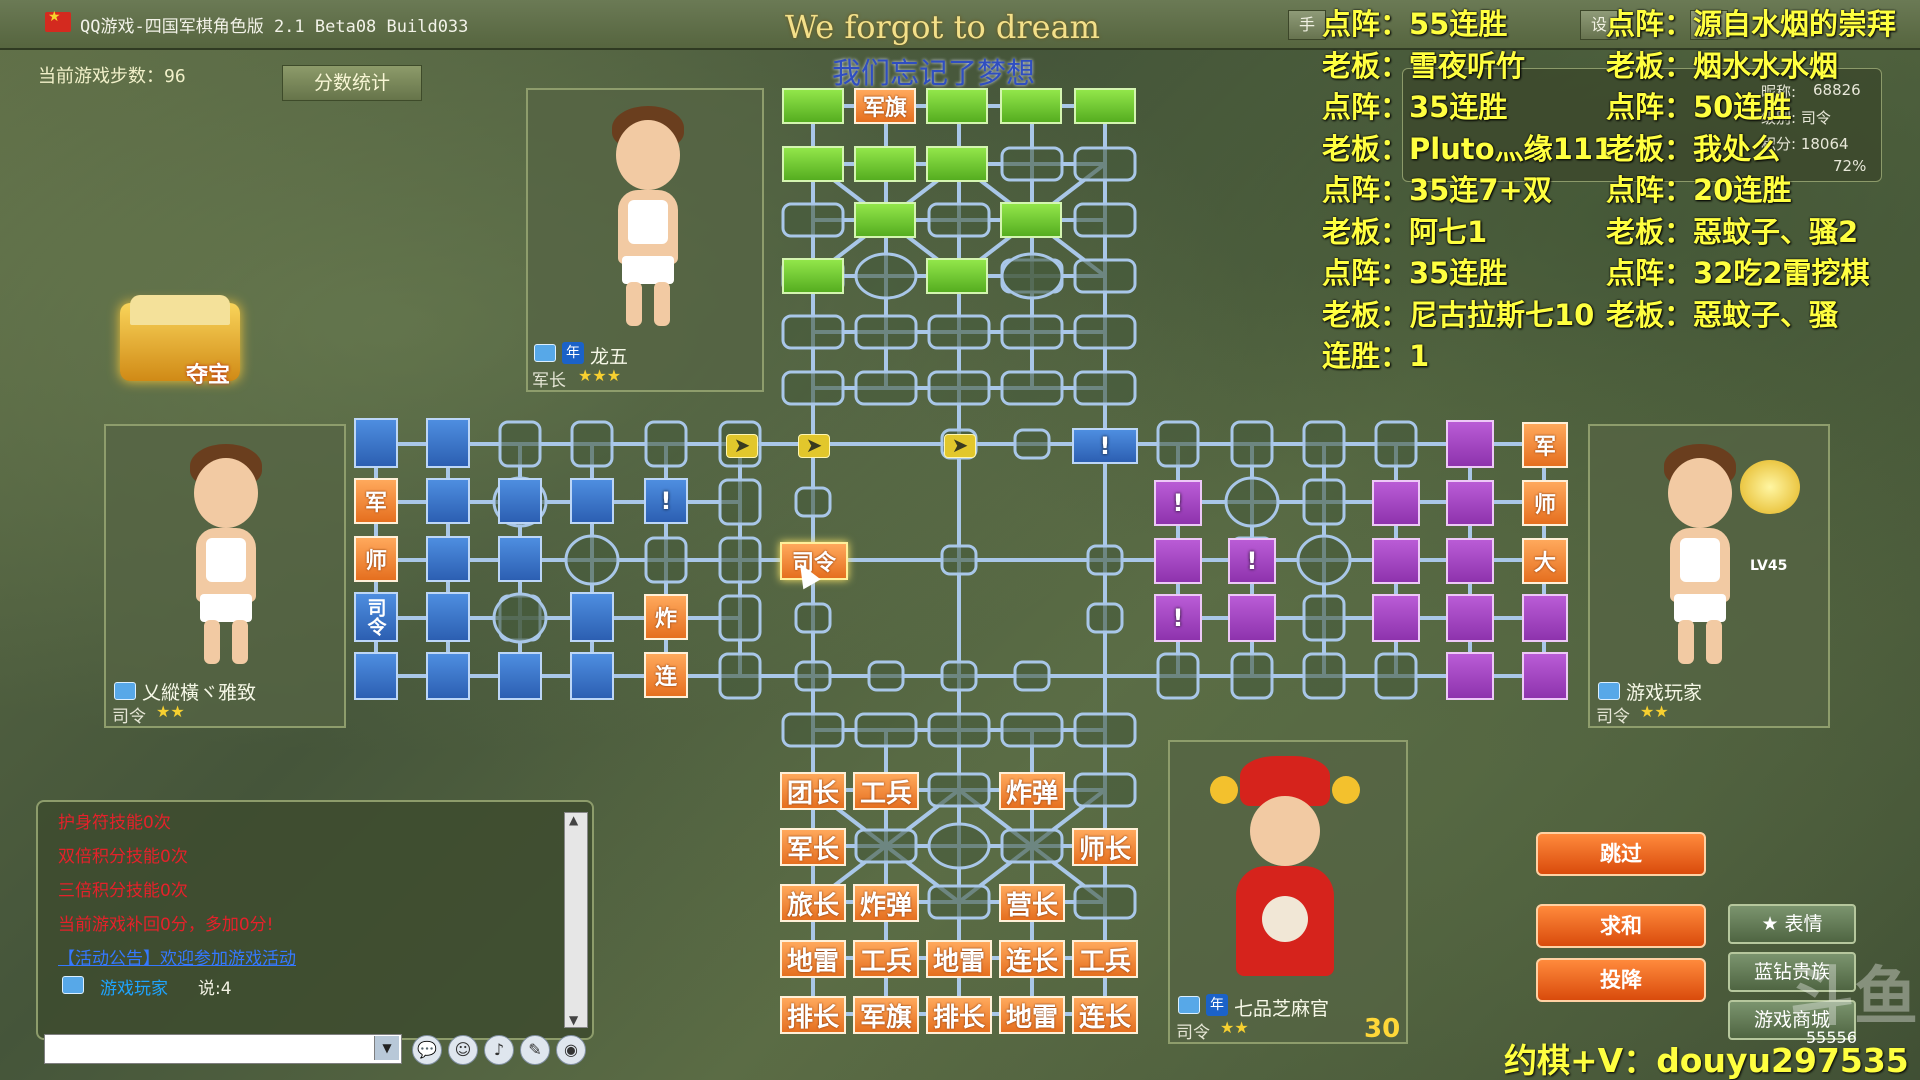  What do you see at coordinates (177, 956) in the screenshot?
I see `chat-activity-link: 【活动公告】欢迎参加游戏活动` at bounding box center [177, 956].